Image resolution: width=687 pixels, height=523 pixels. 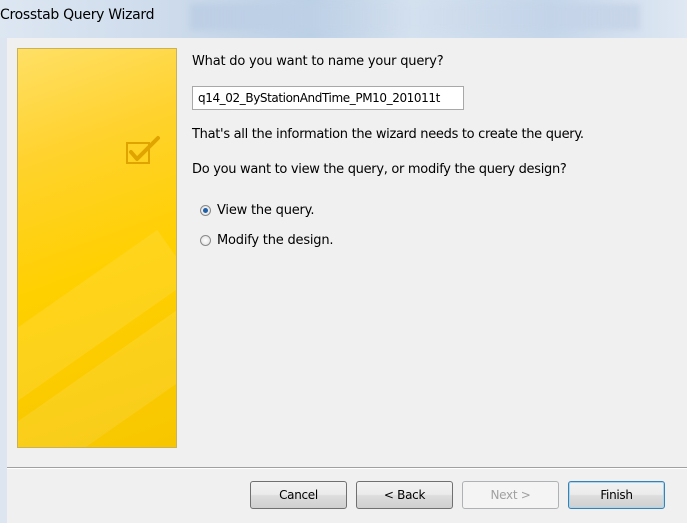 What do you see at coordinates (328, 98) in the screenshot?
I see `query-name-input` at bounding box center [328, 98].